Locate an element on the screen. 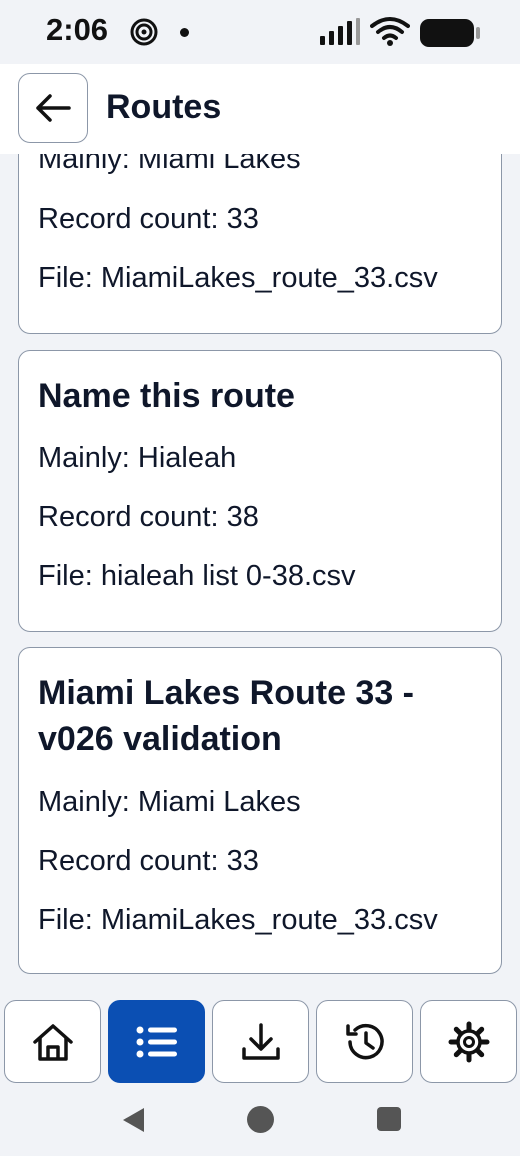 Image resolution: width=520 pixels, height=1156 pixels. nav-home-button is located at coordinates (52, 1041).